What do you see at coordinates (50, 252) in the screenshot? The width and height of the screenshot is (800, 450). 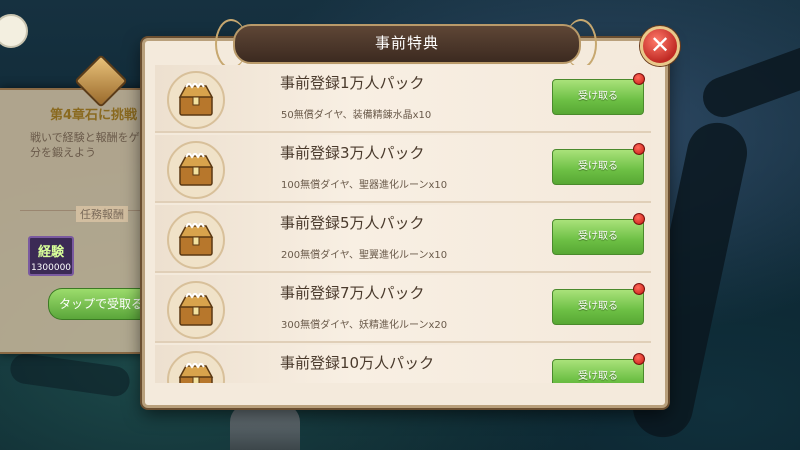 I see `reward-icon-label: 経験` at bounding box center [50, 252].